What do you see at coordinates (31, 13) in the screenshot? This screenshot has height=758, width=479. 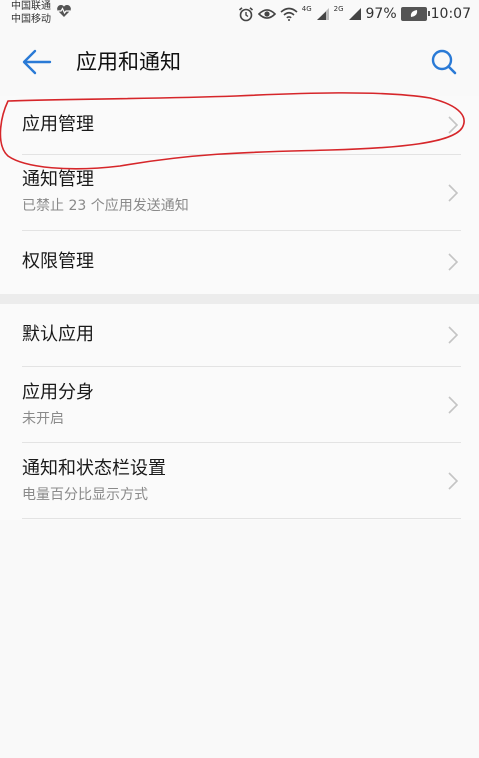 I see `carrier-labels: 中国联通 中国移动` at bounding box center [31, 13].